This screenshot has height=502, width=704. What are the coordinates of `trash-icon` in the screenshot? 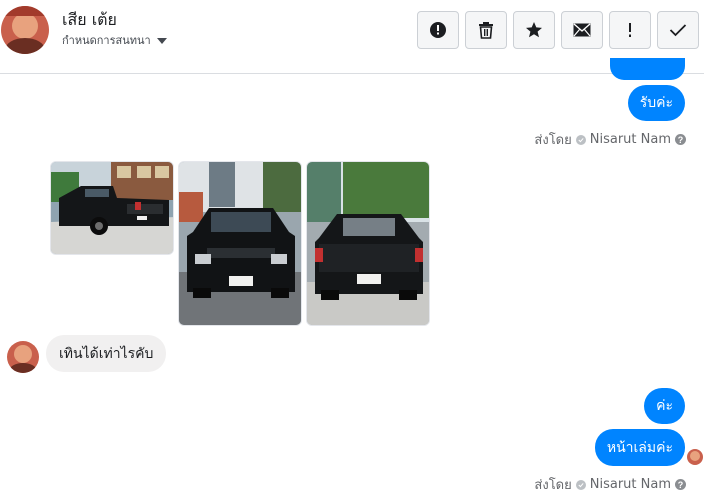 It's located at (486, 30).